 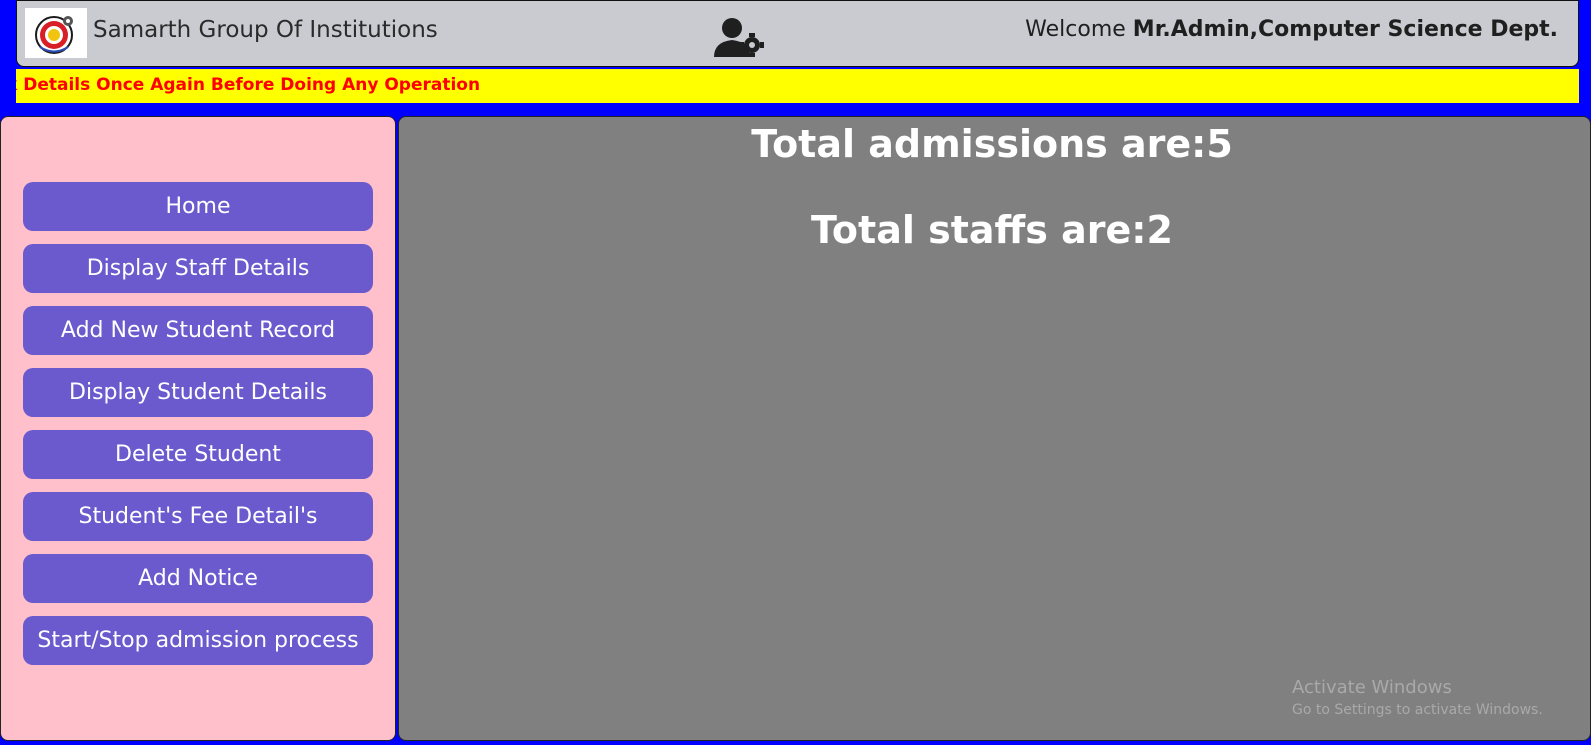 I want to click on welcome-message: Welcome Mr.Admin,Computer Science Dept., so click(x=1291, y=30).